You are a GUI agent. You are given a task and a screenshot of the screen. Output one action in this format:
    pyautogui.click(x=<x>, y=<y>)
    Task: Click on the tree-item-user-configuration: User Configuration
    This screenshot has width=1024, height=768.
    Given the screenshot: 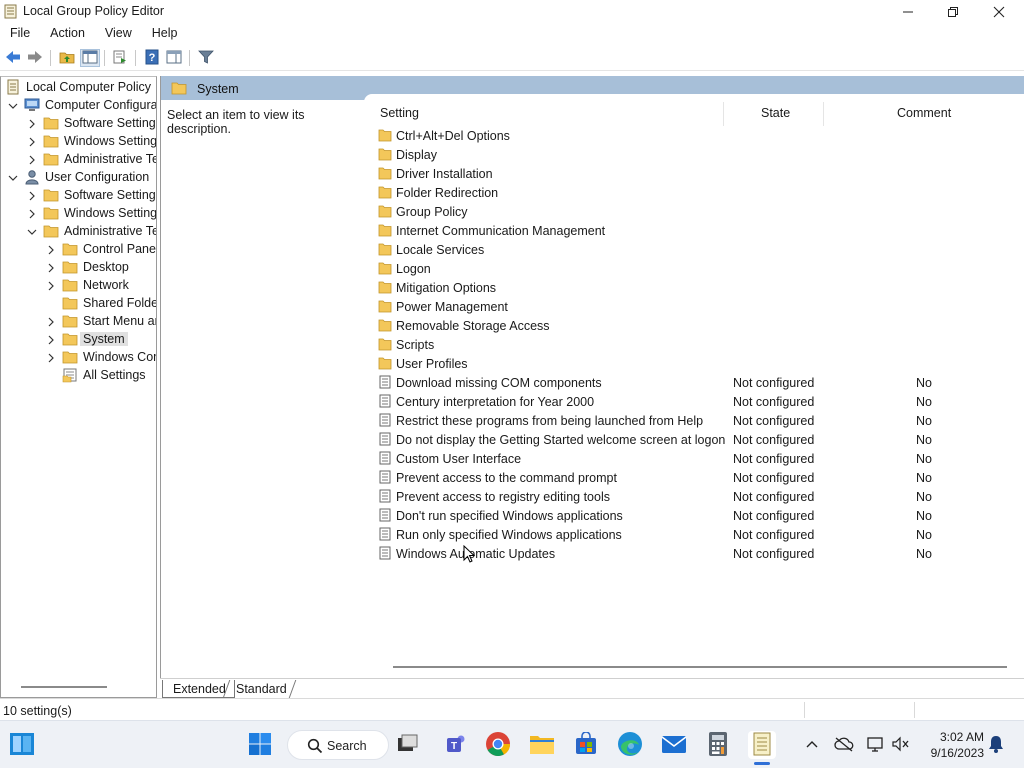 What is the action you would take?
    pyautogui.click(x=78, y=177)
    